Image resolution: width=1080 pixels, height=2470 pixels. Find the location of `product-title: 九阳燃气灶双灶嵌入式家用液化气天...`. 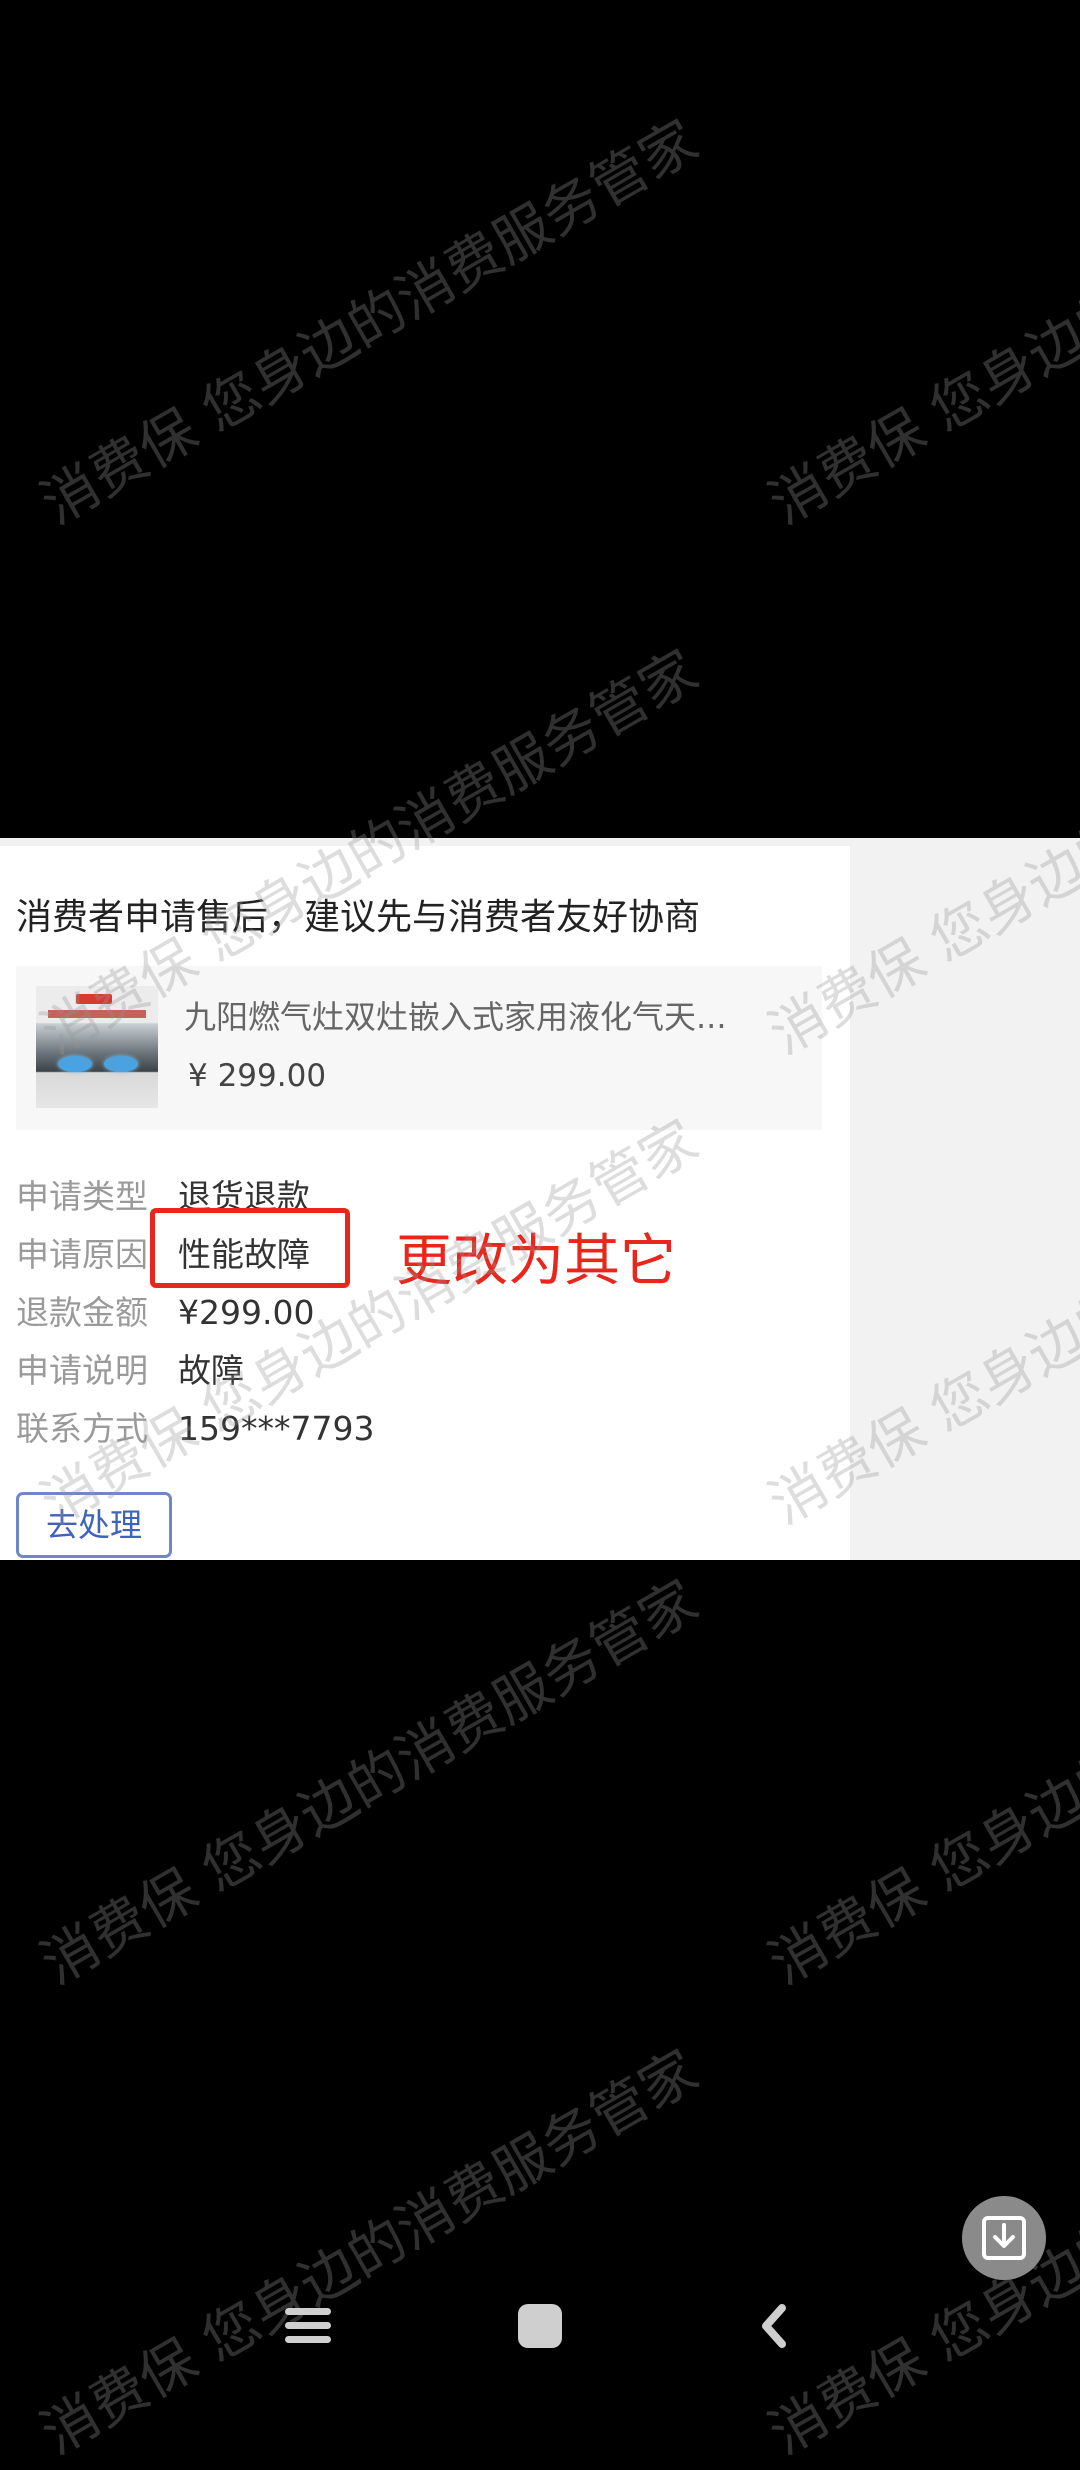

product-title: 九阳燃气灶双灶嵌入式家用液化气天... is located at coordinates (455, 1017).